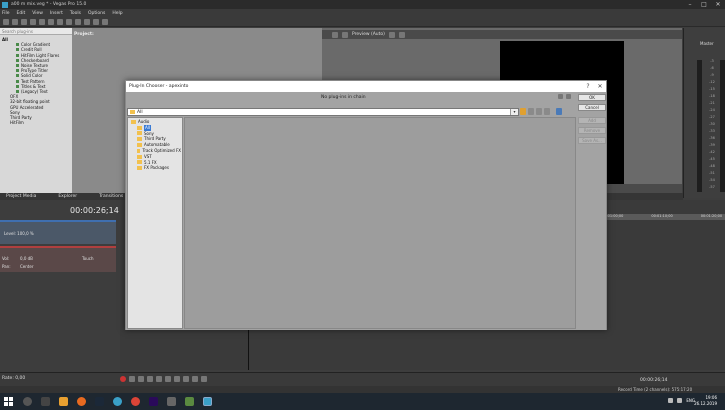  I want to click on copy-icon, so click(60, 21).